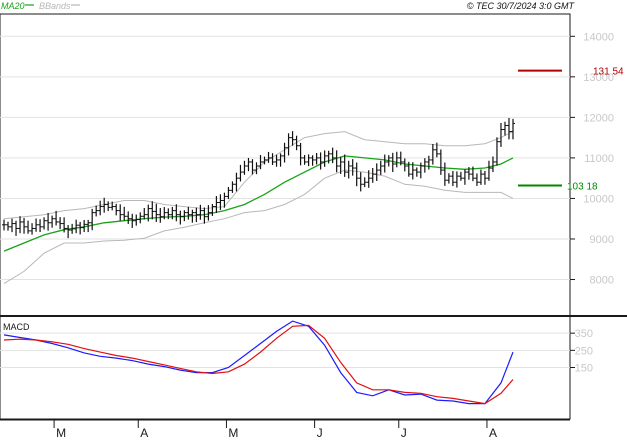 Image resolution: width=627 pixels, height=440 pixels. What do you see at coordinates (13, 6) in the screenshot?
I see `ma20-legend: MA20` at bounding box center [13, 6].